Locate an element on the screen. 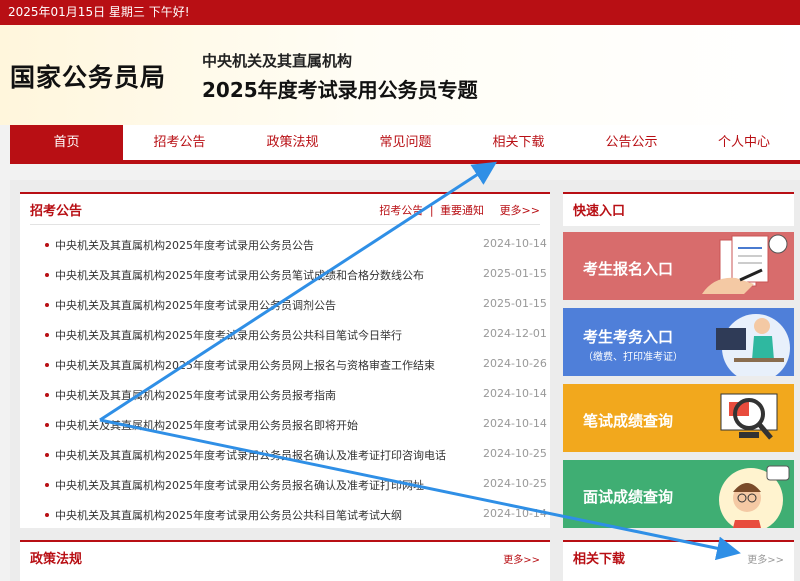  tile-label: 笔试成绩查询 is located at coordinates (628, 421).